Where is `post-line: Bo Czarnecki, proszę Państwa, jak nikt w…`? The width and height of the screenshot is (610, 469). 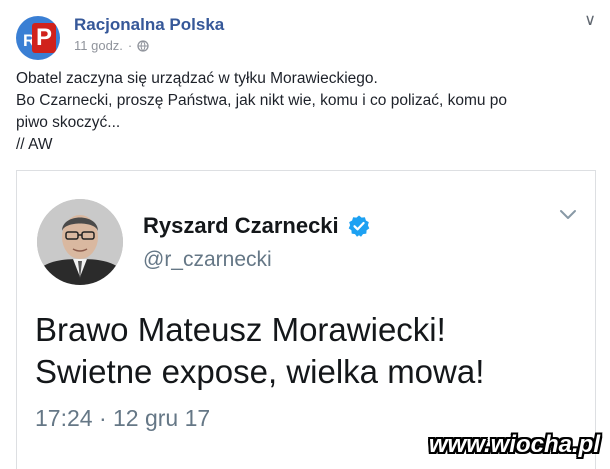
post-line: Bo Czarnecki, proszę Państwa, jak nikt w… is located at coordinates (262, 100).